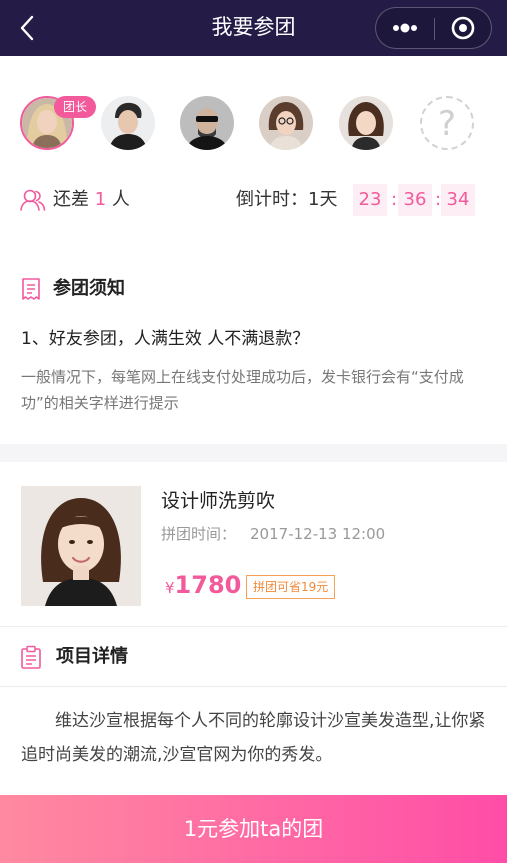 The image size is (507, 863). I want to click on join-group-button: 1元参加ta的团, so click(253, 829).